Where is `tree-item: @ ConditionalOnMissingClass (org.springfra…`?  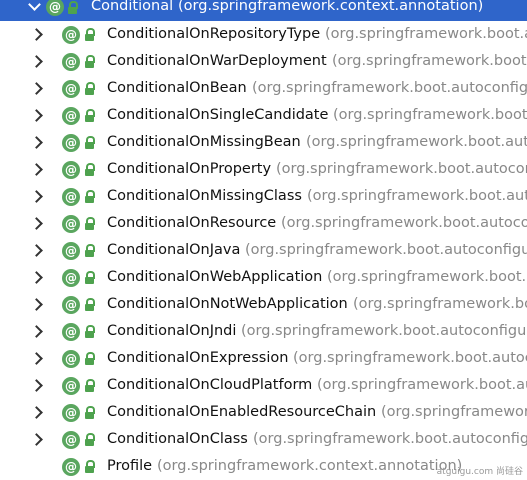 tree-item: @ ConditionalOnMissingClass (org.springfra… is located at coordinates (263, 196).